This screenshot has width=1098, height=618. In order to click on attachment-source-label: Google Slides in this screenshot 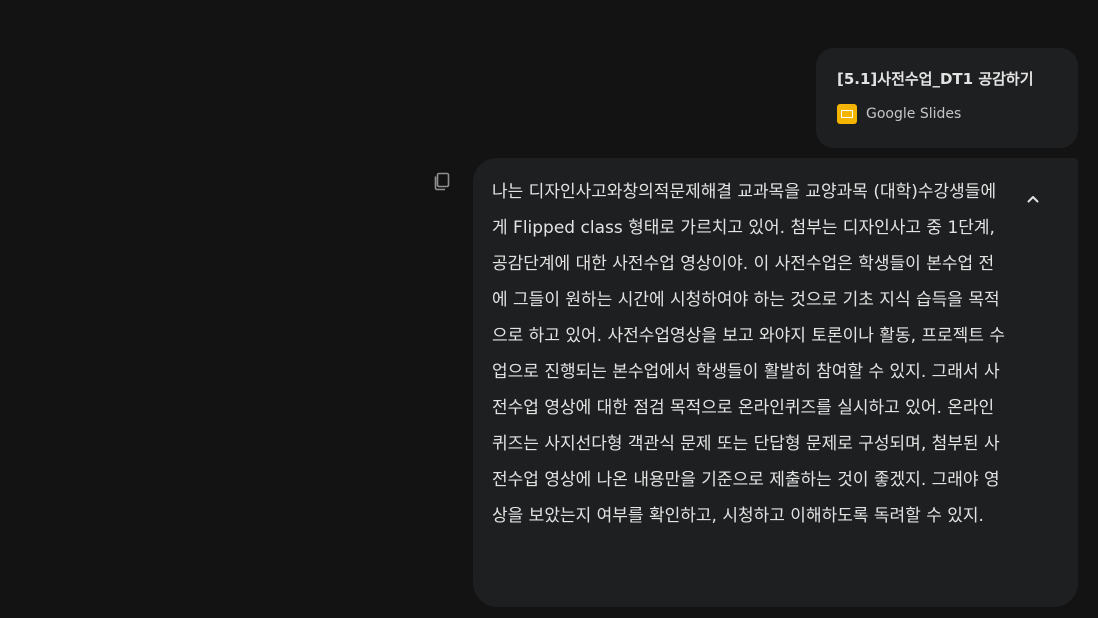, I will do `click(914, 114)`.